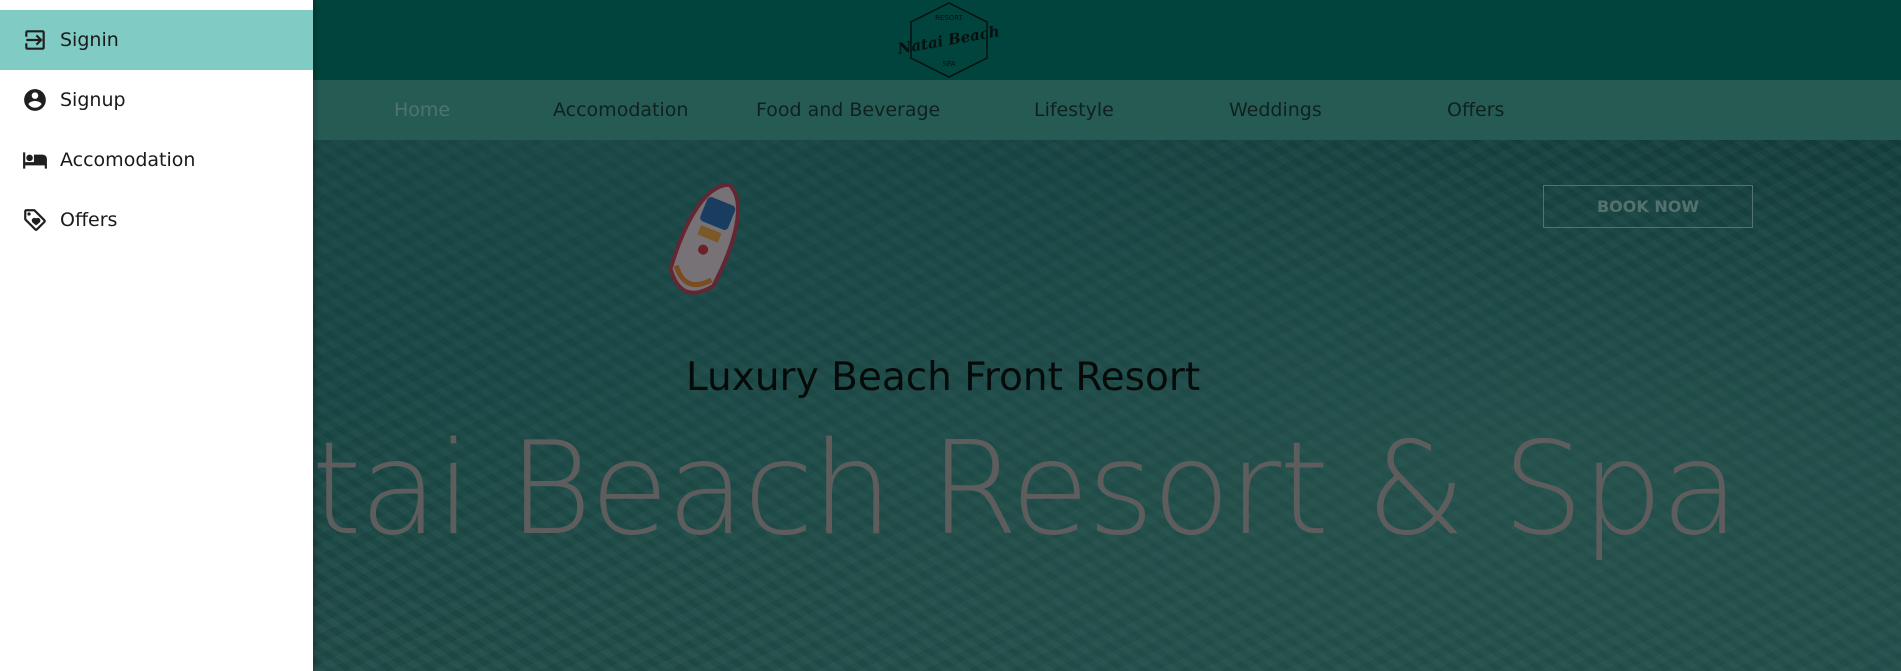  Describe the element at coordinates (156, 100) in the screenshot. I see `drawer-item-signup: Signup` at that location.